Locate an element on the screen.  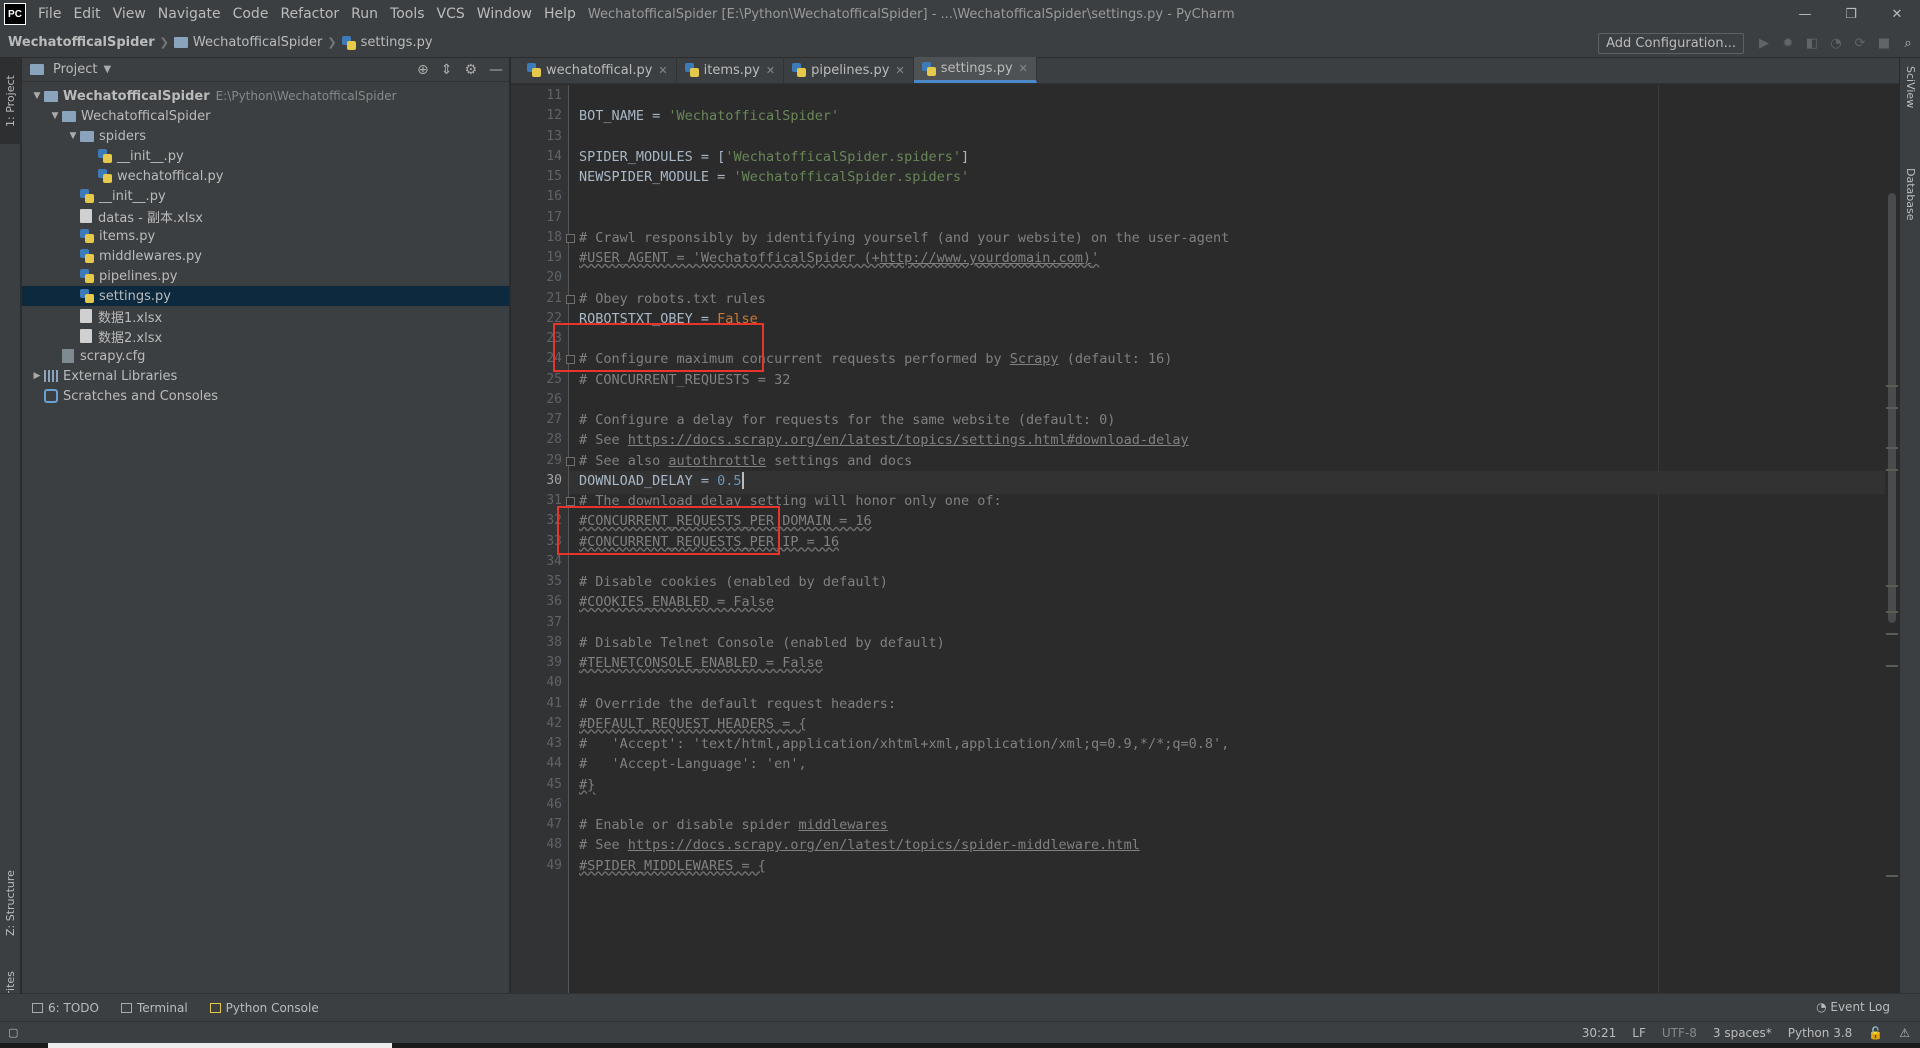
maximize-button: ❐ is located at coordinates (1851, 14).